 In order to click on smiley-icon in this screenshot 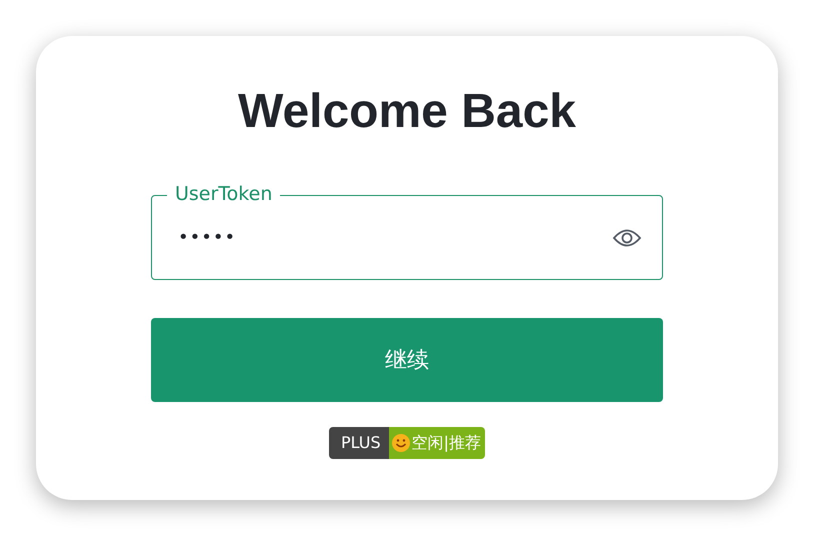, I will do `click(400, 443)`.